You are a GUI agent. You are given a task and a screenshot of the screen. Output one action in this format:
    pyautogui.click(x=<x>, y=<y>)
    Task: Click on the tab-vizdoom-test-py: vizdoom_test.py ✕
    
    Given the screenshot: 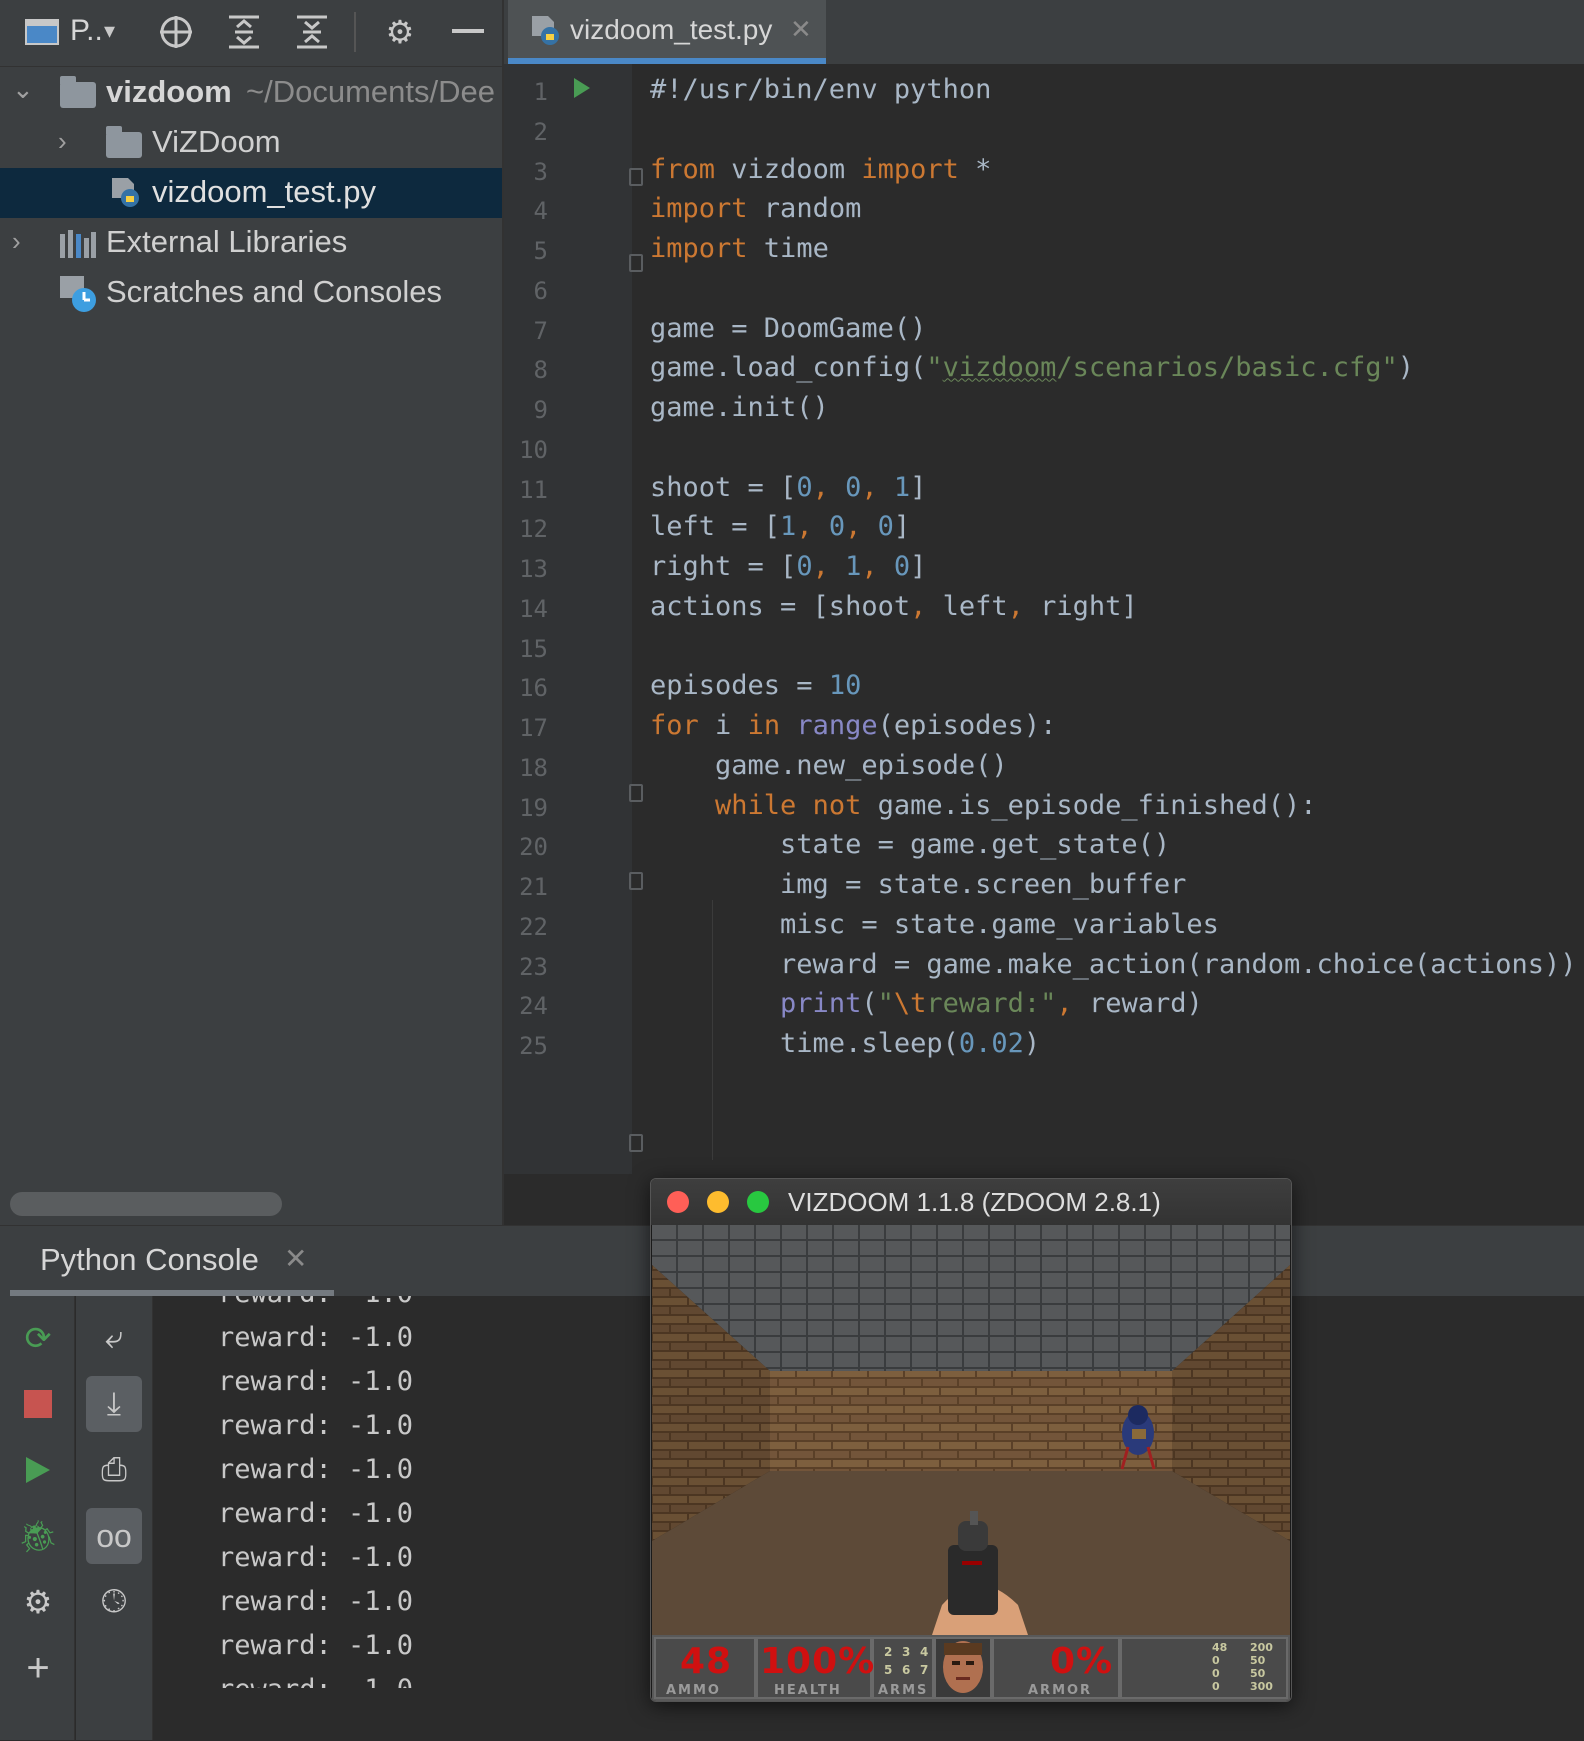 What is the action you would take?
    pyautogui.click(x=667, y=32)
    